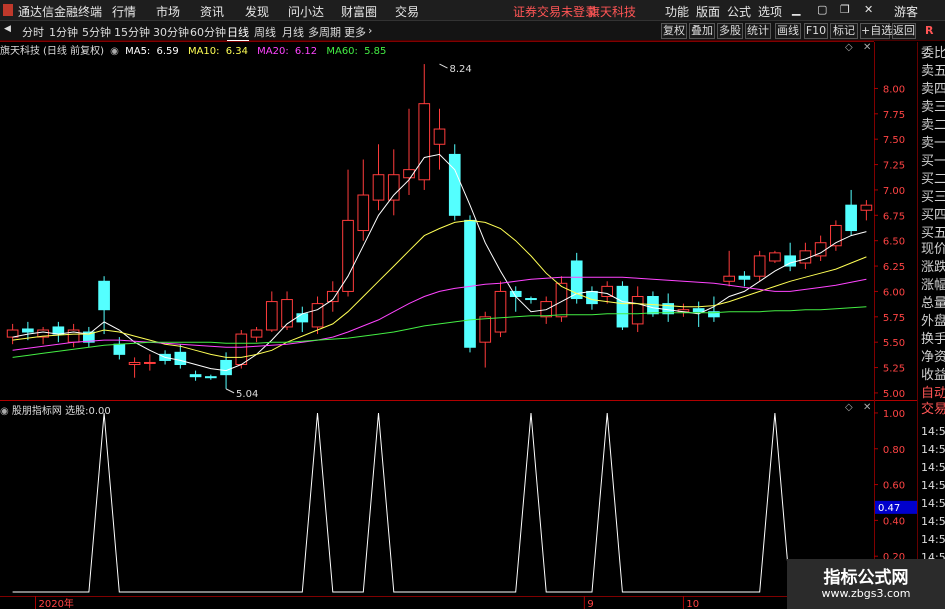 The width and height of the screenshot is (945, 609). I want to click on ind-tick-label-4: 1.00, so click(894, 414).